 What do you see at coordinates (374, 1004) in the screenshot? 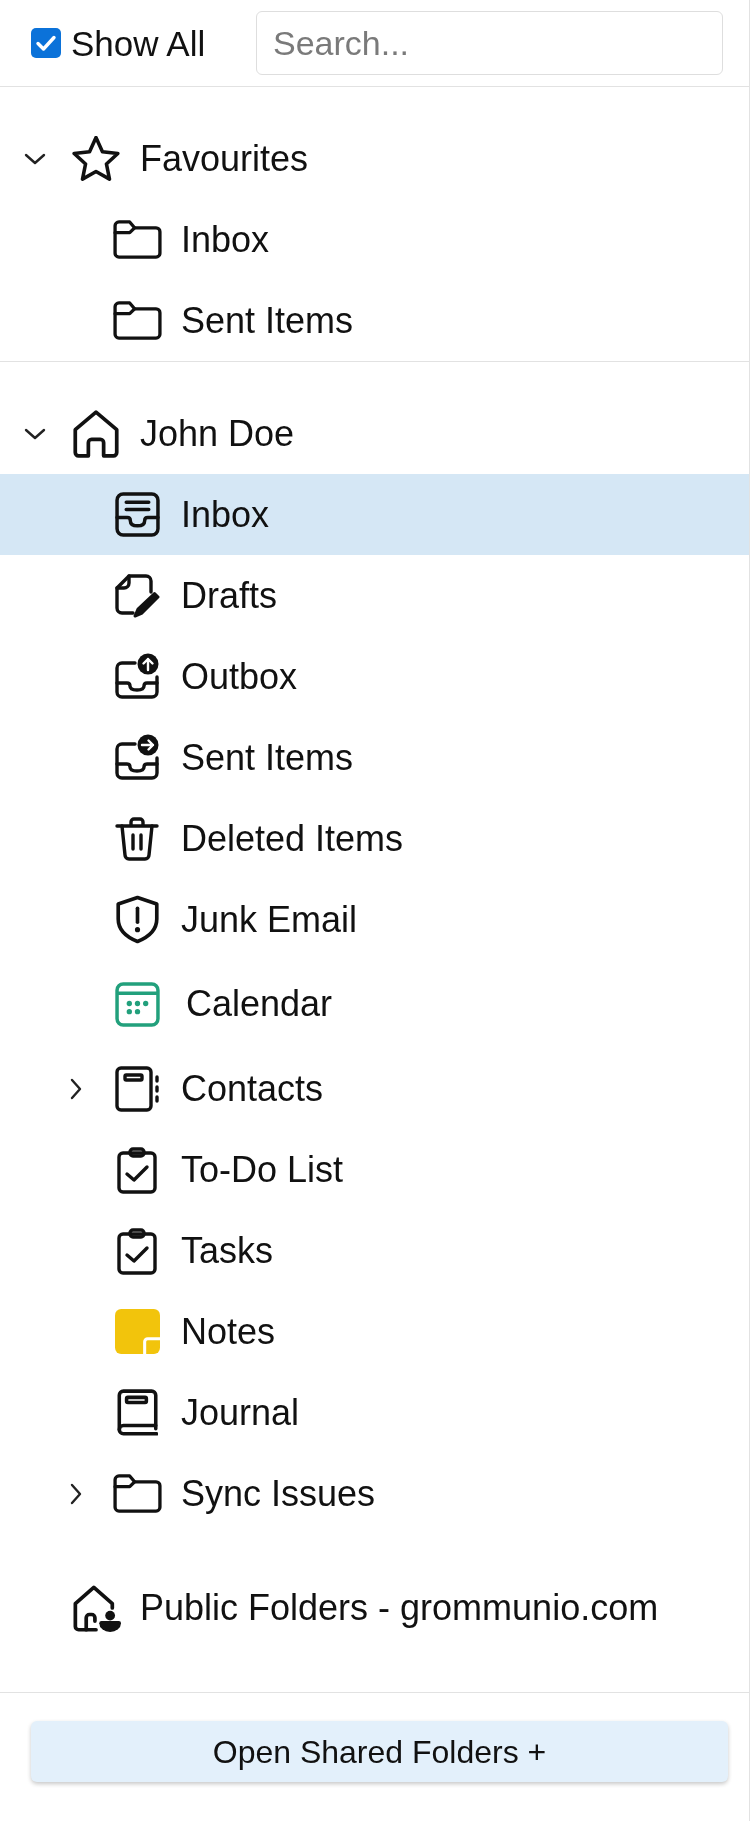
I see `tree-item: Calendar` at bounding box center [374, 1004].